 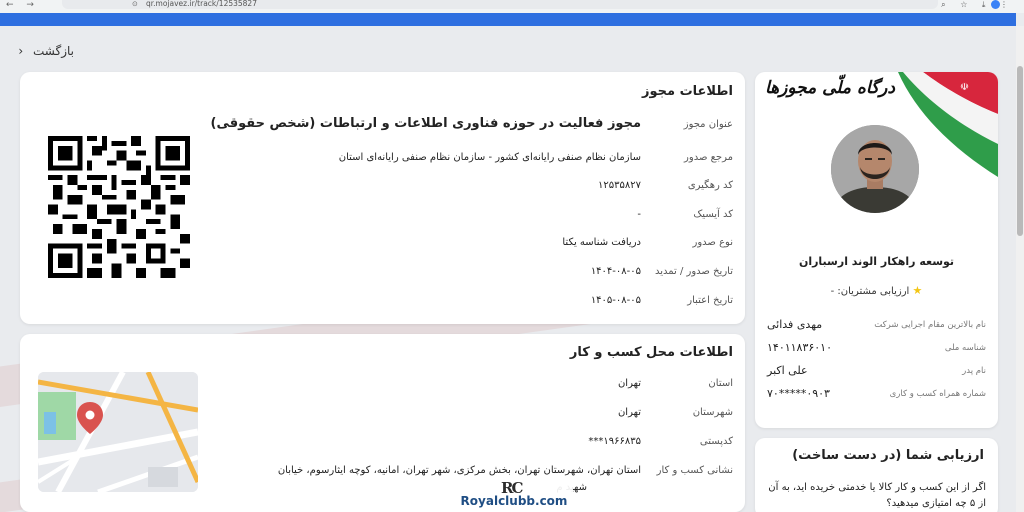 I want to click on back-link: بازگشت ‹, so click(x=46, y=51).